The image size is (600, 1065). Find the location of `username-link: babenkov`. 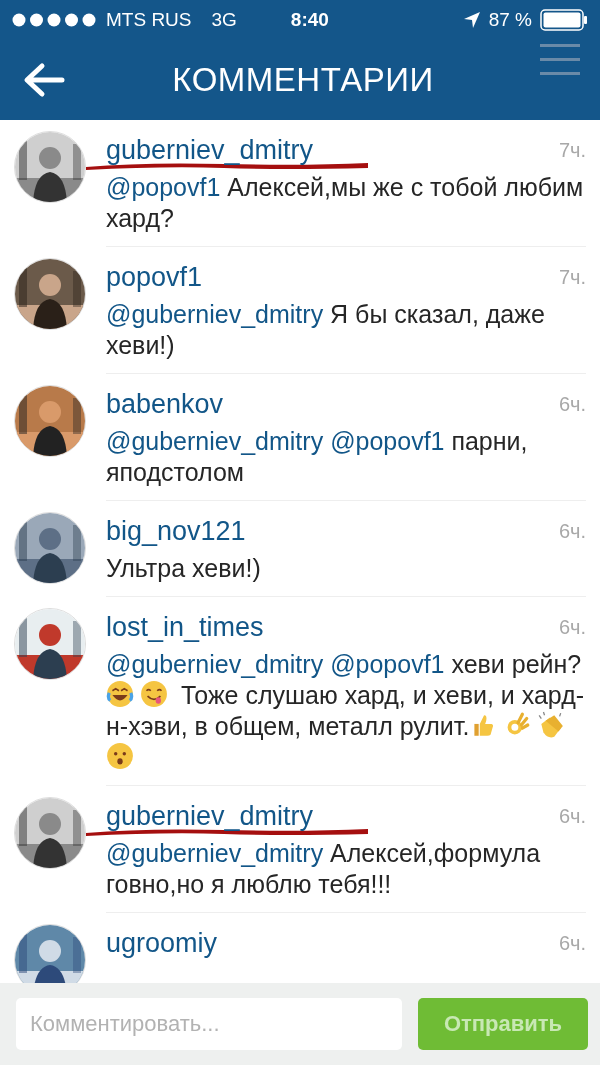

username-link: babenkov is located at coordinates (165, 404).